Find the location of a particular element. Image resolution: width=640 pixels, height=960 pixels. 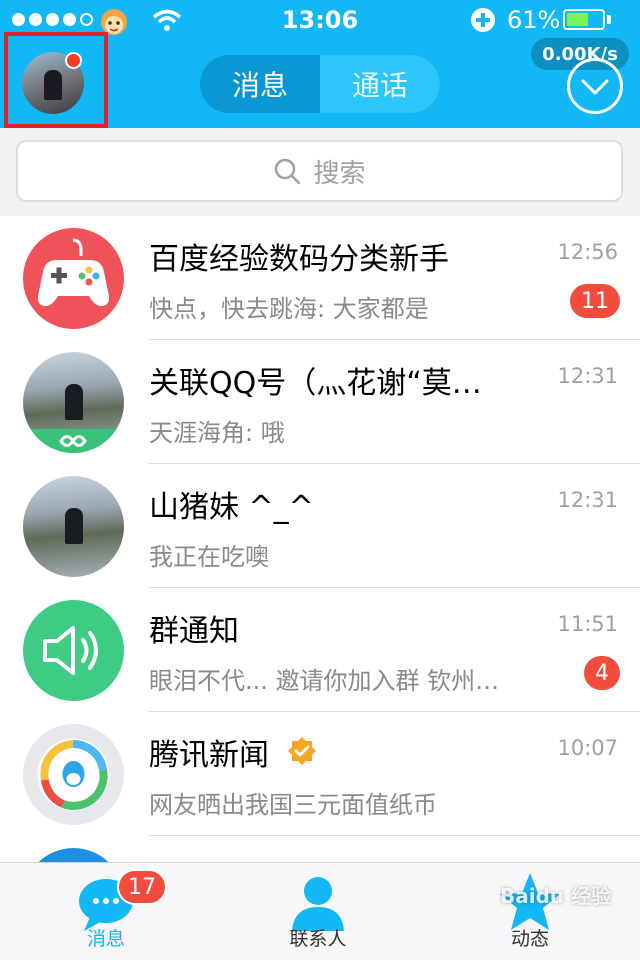

tab-bar-contacts: 联系人 is located at coordinates (318, 911).